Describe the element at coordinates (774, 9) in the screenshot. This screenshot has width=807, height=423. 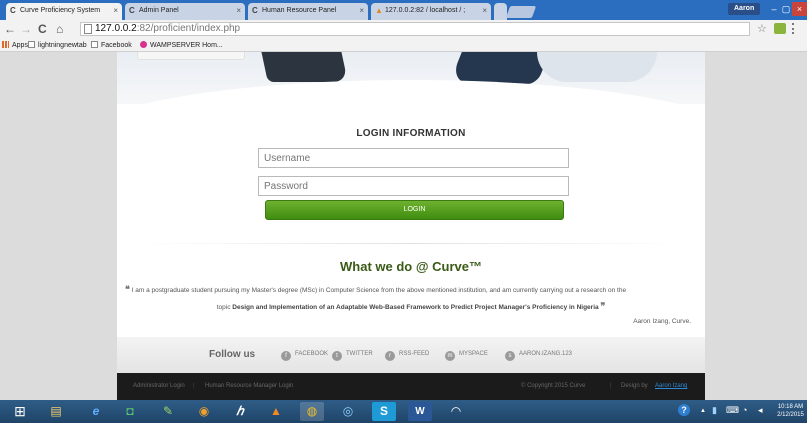
I see `minimize-button: –` at that location.